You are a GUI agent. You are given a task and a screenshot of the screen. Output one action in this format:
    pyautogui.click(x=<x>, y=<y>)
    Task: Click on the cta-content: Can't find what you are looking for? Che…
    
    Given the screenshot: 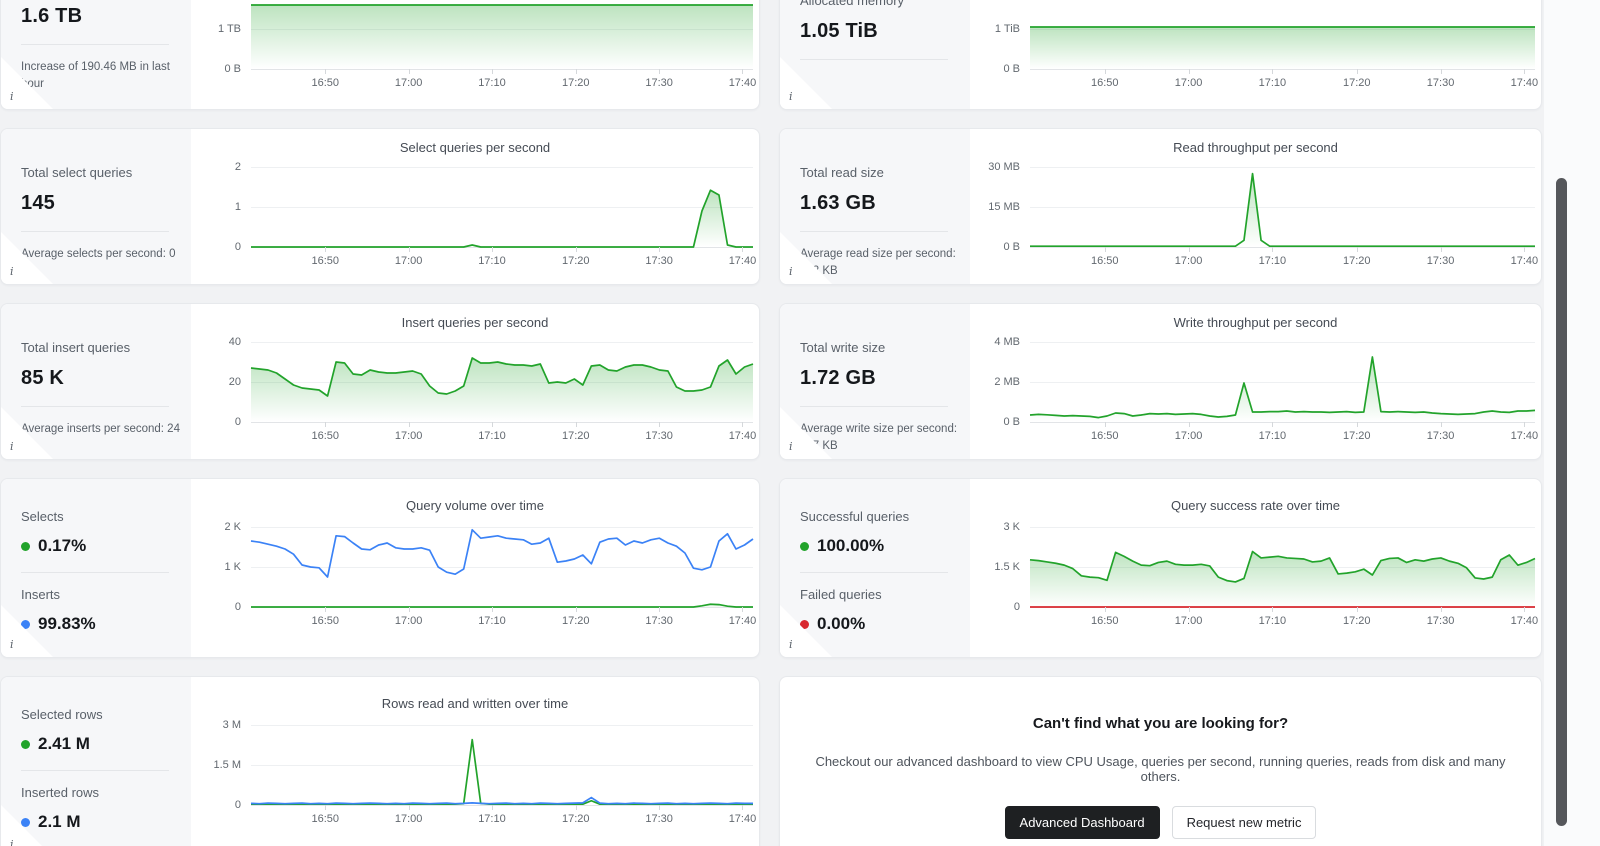 What is the action you would take?
    pyautogui.click(x=1160, y=758)
    